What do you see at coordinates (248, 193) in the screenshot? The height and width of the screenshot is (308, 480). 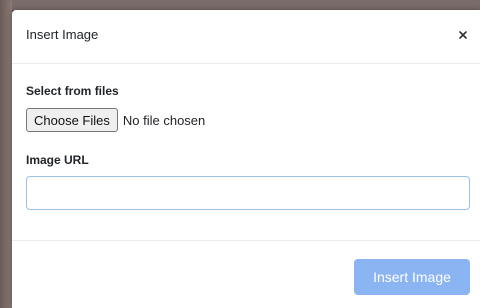 I see `image-url-input` at bounding box center [248, 193].